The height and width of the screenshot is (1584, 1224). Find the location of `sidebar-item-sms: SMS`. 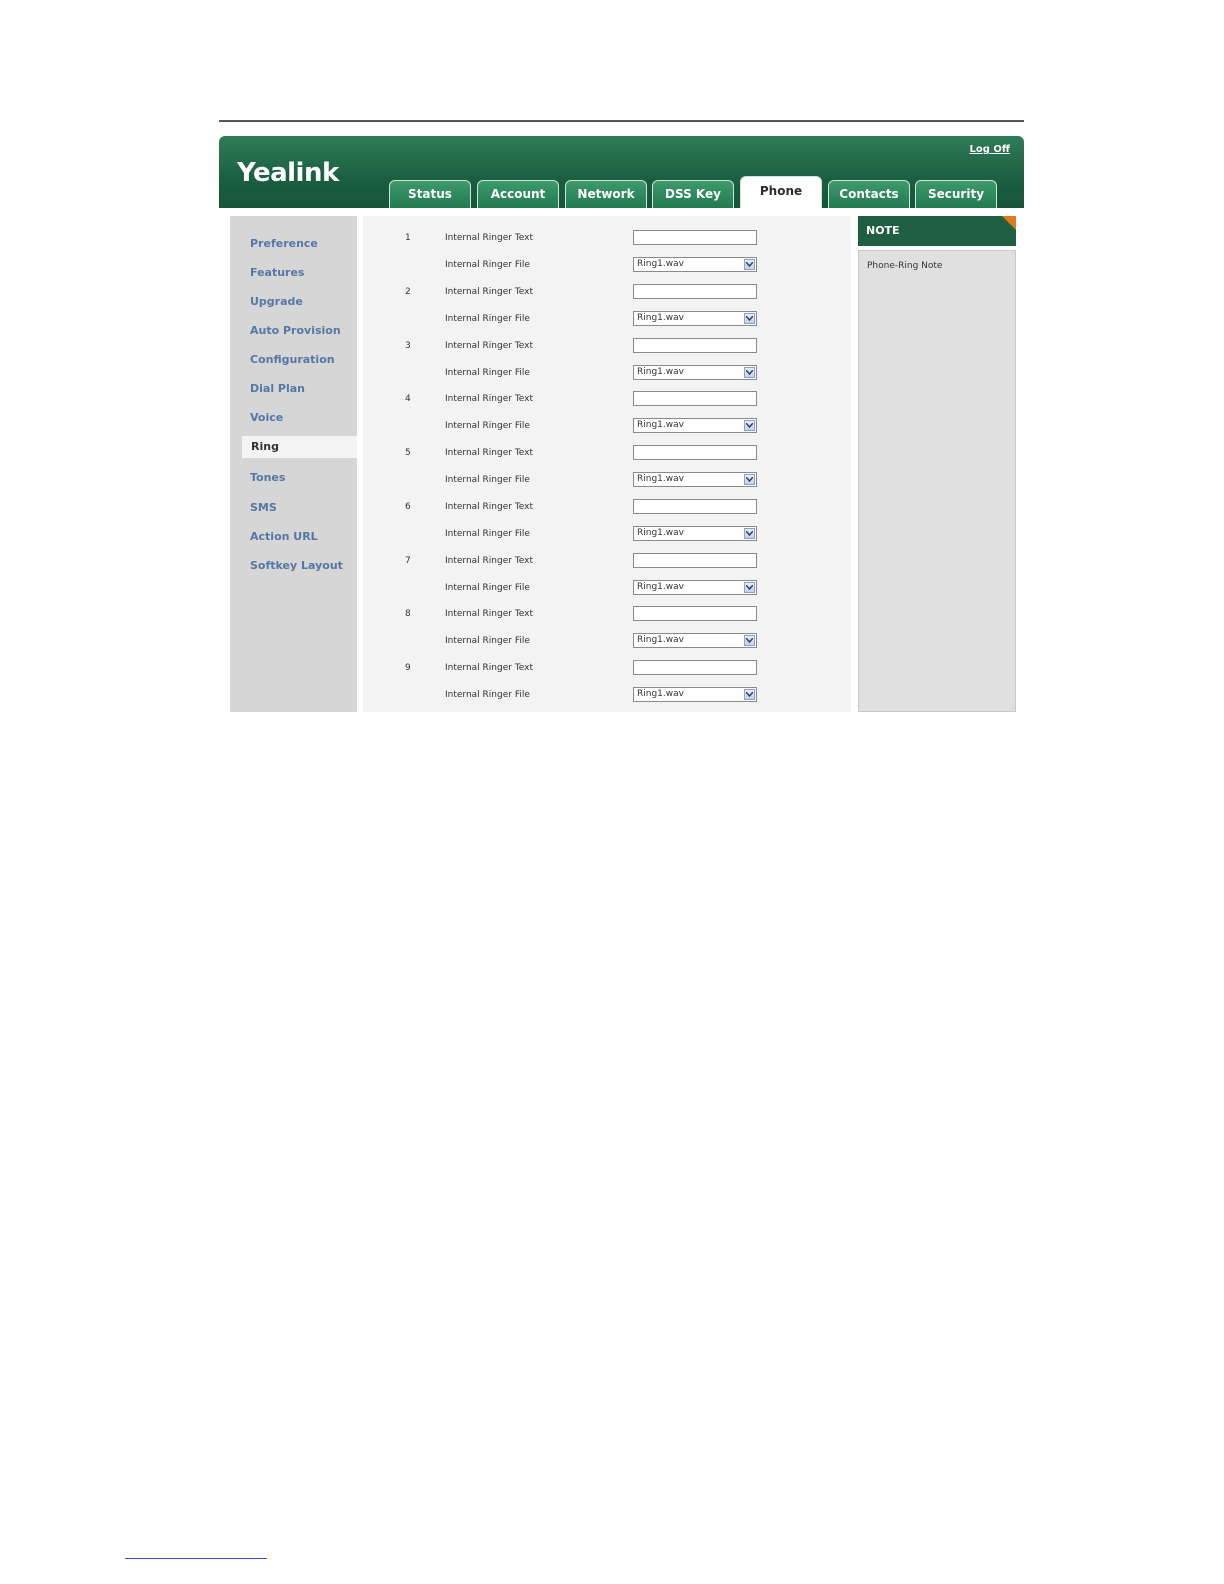

sidebar-item-sms: SMS is located at coordinates (263, 507).